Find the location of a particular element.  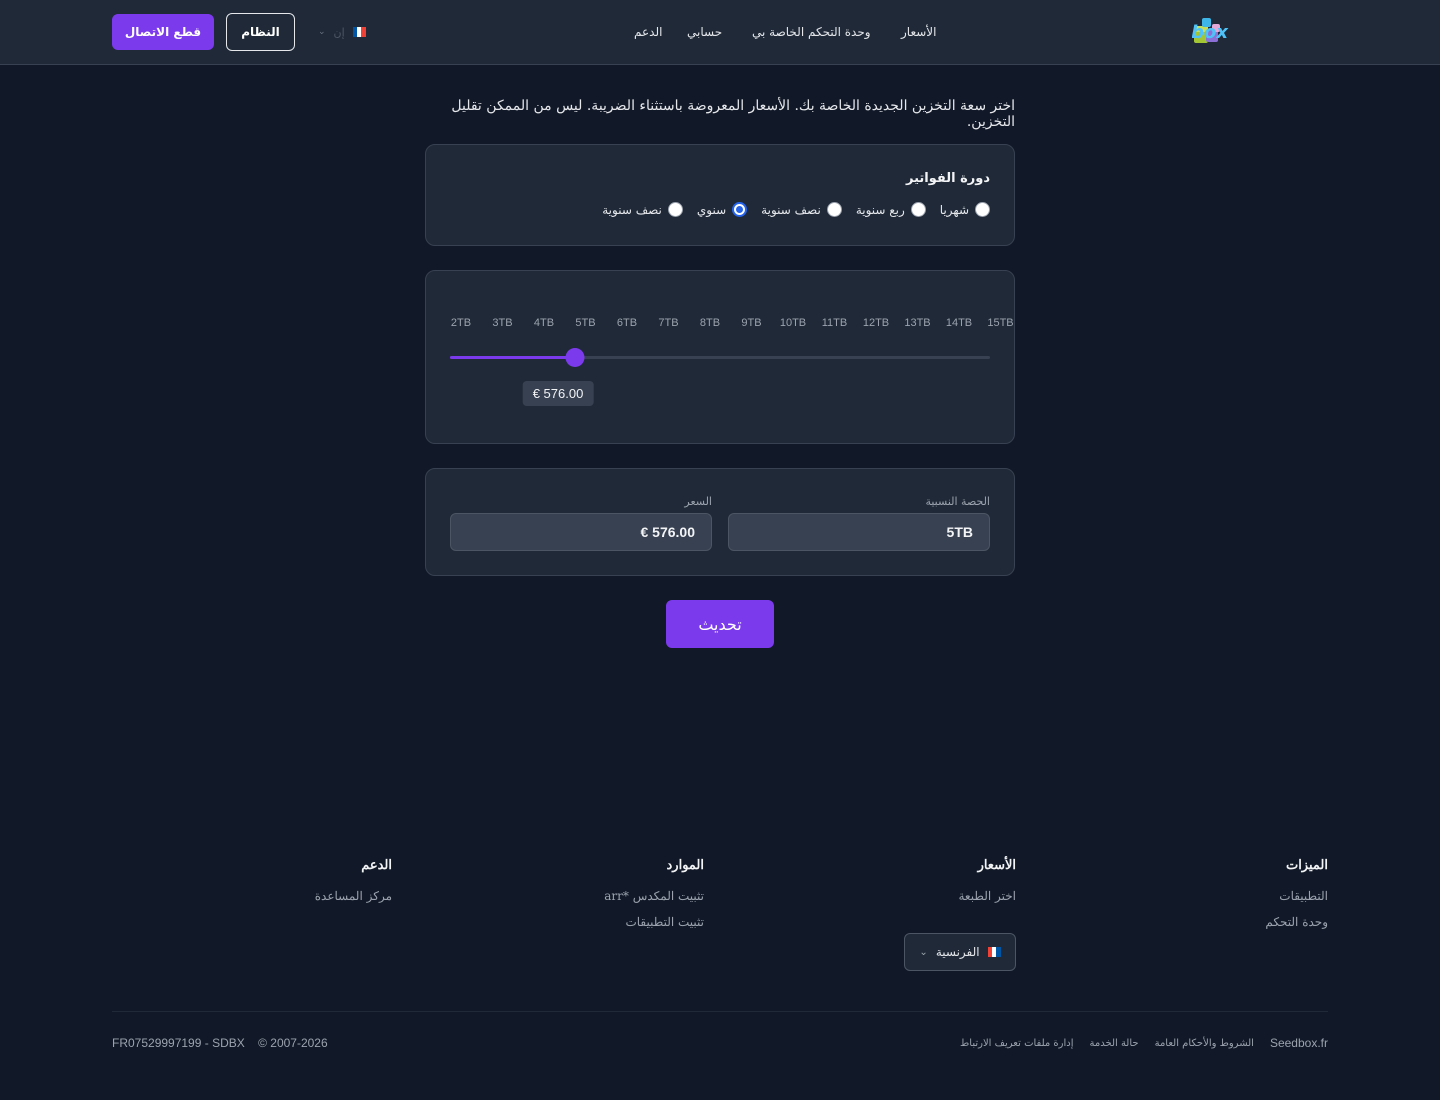

footer-column-support: الدعم مركز المساعدة is located at coordinates (353, 886).